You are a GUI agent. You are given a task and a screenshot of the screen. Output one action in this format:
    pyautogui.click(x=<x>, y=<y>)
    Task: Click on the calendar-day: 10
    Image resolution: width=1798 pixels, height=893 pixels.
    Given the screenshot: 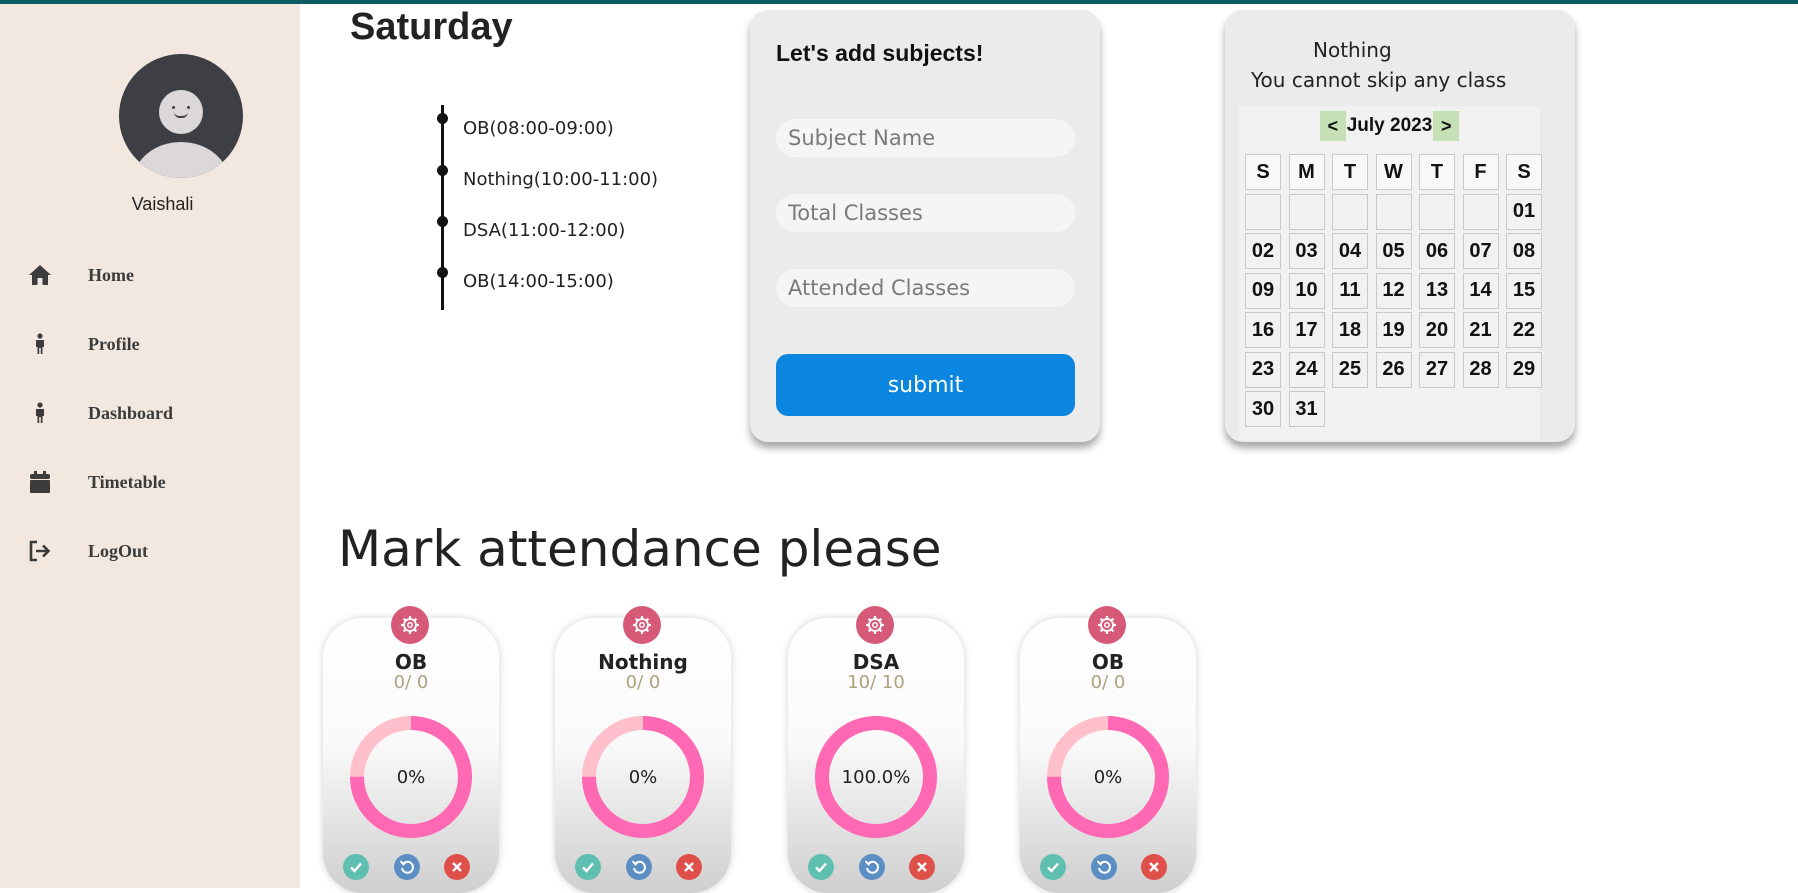 What is the action you would take?
    pyautogui.click(x=1306, y=290)
    